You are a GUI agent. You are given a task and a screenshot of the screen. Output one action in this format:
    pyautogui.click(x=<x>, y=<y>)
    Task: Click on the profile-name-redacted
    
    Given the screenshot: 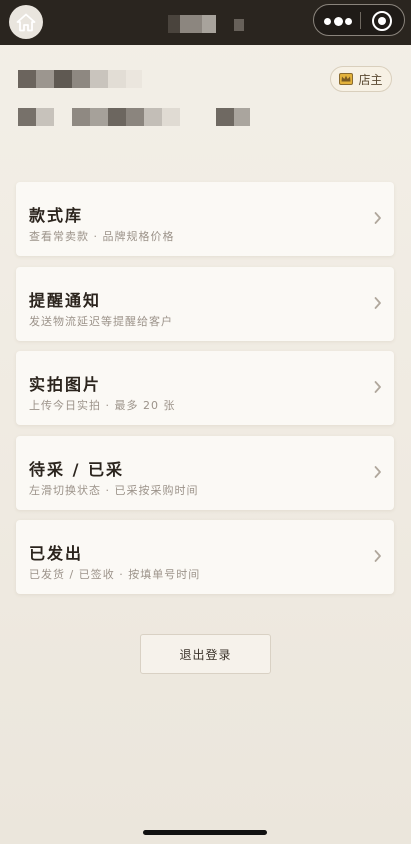 What is the action you would take?
    pyautogui.click(x=88, y=80)
    